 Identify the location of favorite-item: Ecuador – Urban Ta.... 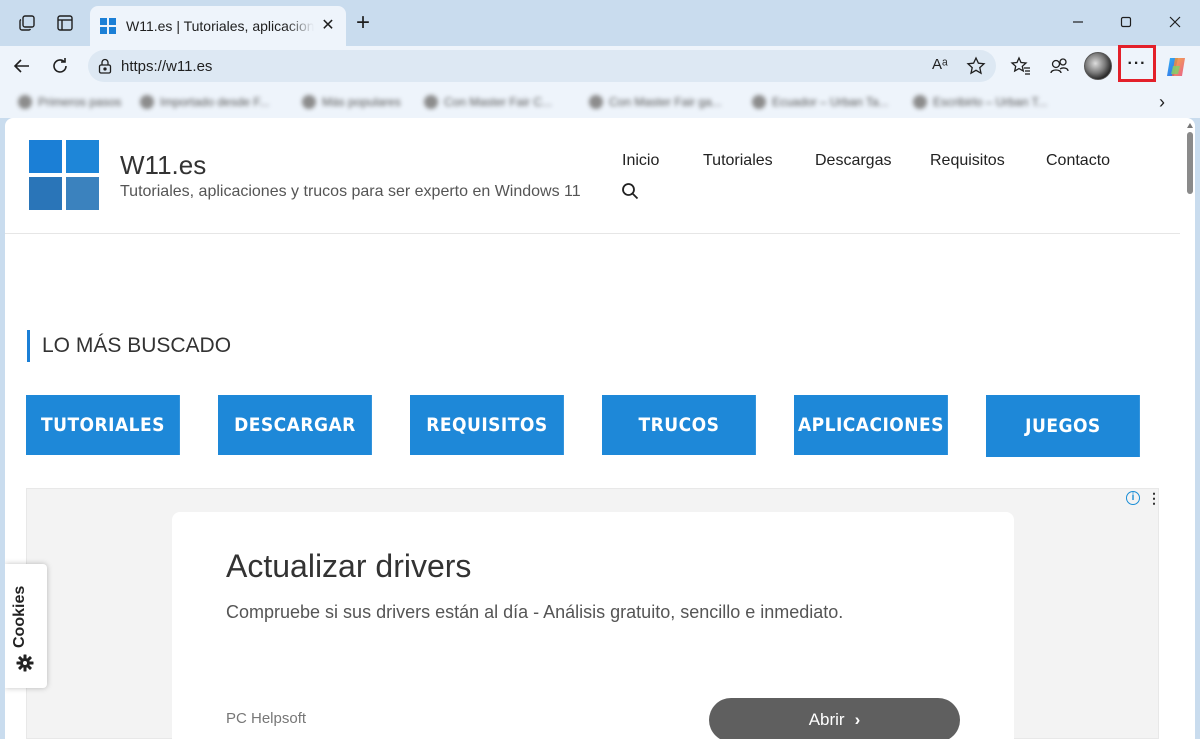
(820, 102).